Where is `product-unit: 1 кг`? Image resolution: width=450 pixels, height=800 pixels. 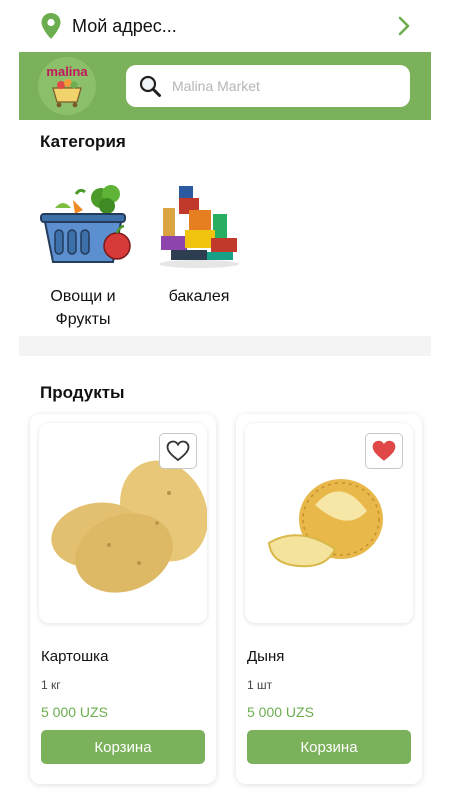
product-unit: 1 кг is located at coordinates (51, 685).